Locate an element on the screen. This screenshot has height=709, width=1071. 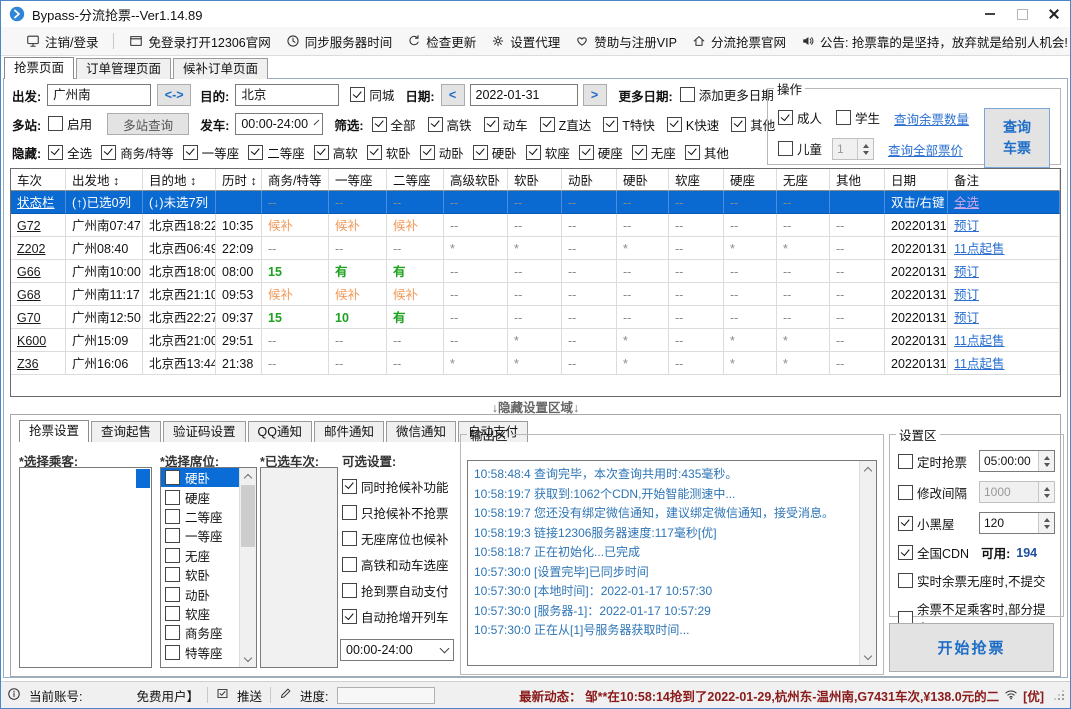
checkbox-item: 添加更多日期 is located at coordinates (726, 94).